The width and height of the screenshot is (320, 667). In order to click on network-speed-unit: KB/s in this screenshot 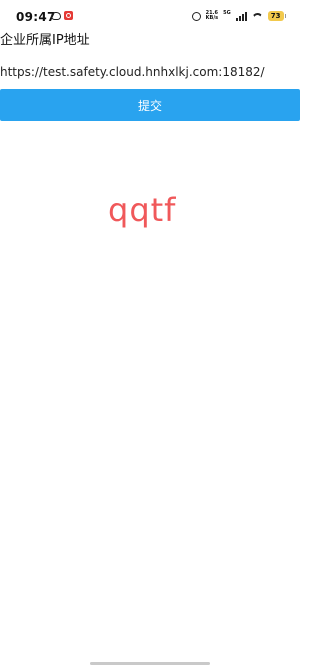, I will do `click(212, 18)`.